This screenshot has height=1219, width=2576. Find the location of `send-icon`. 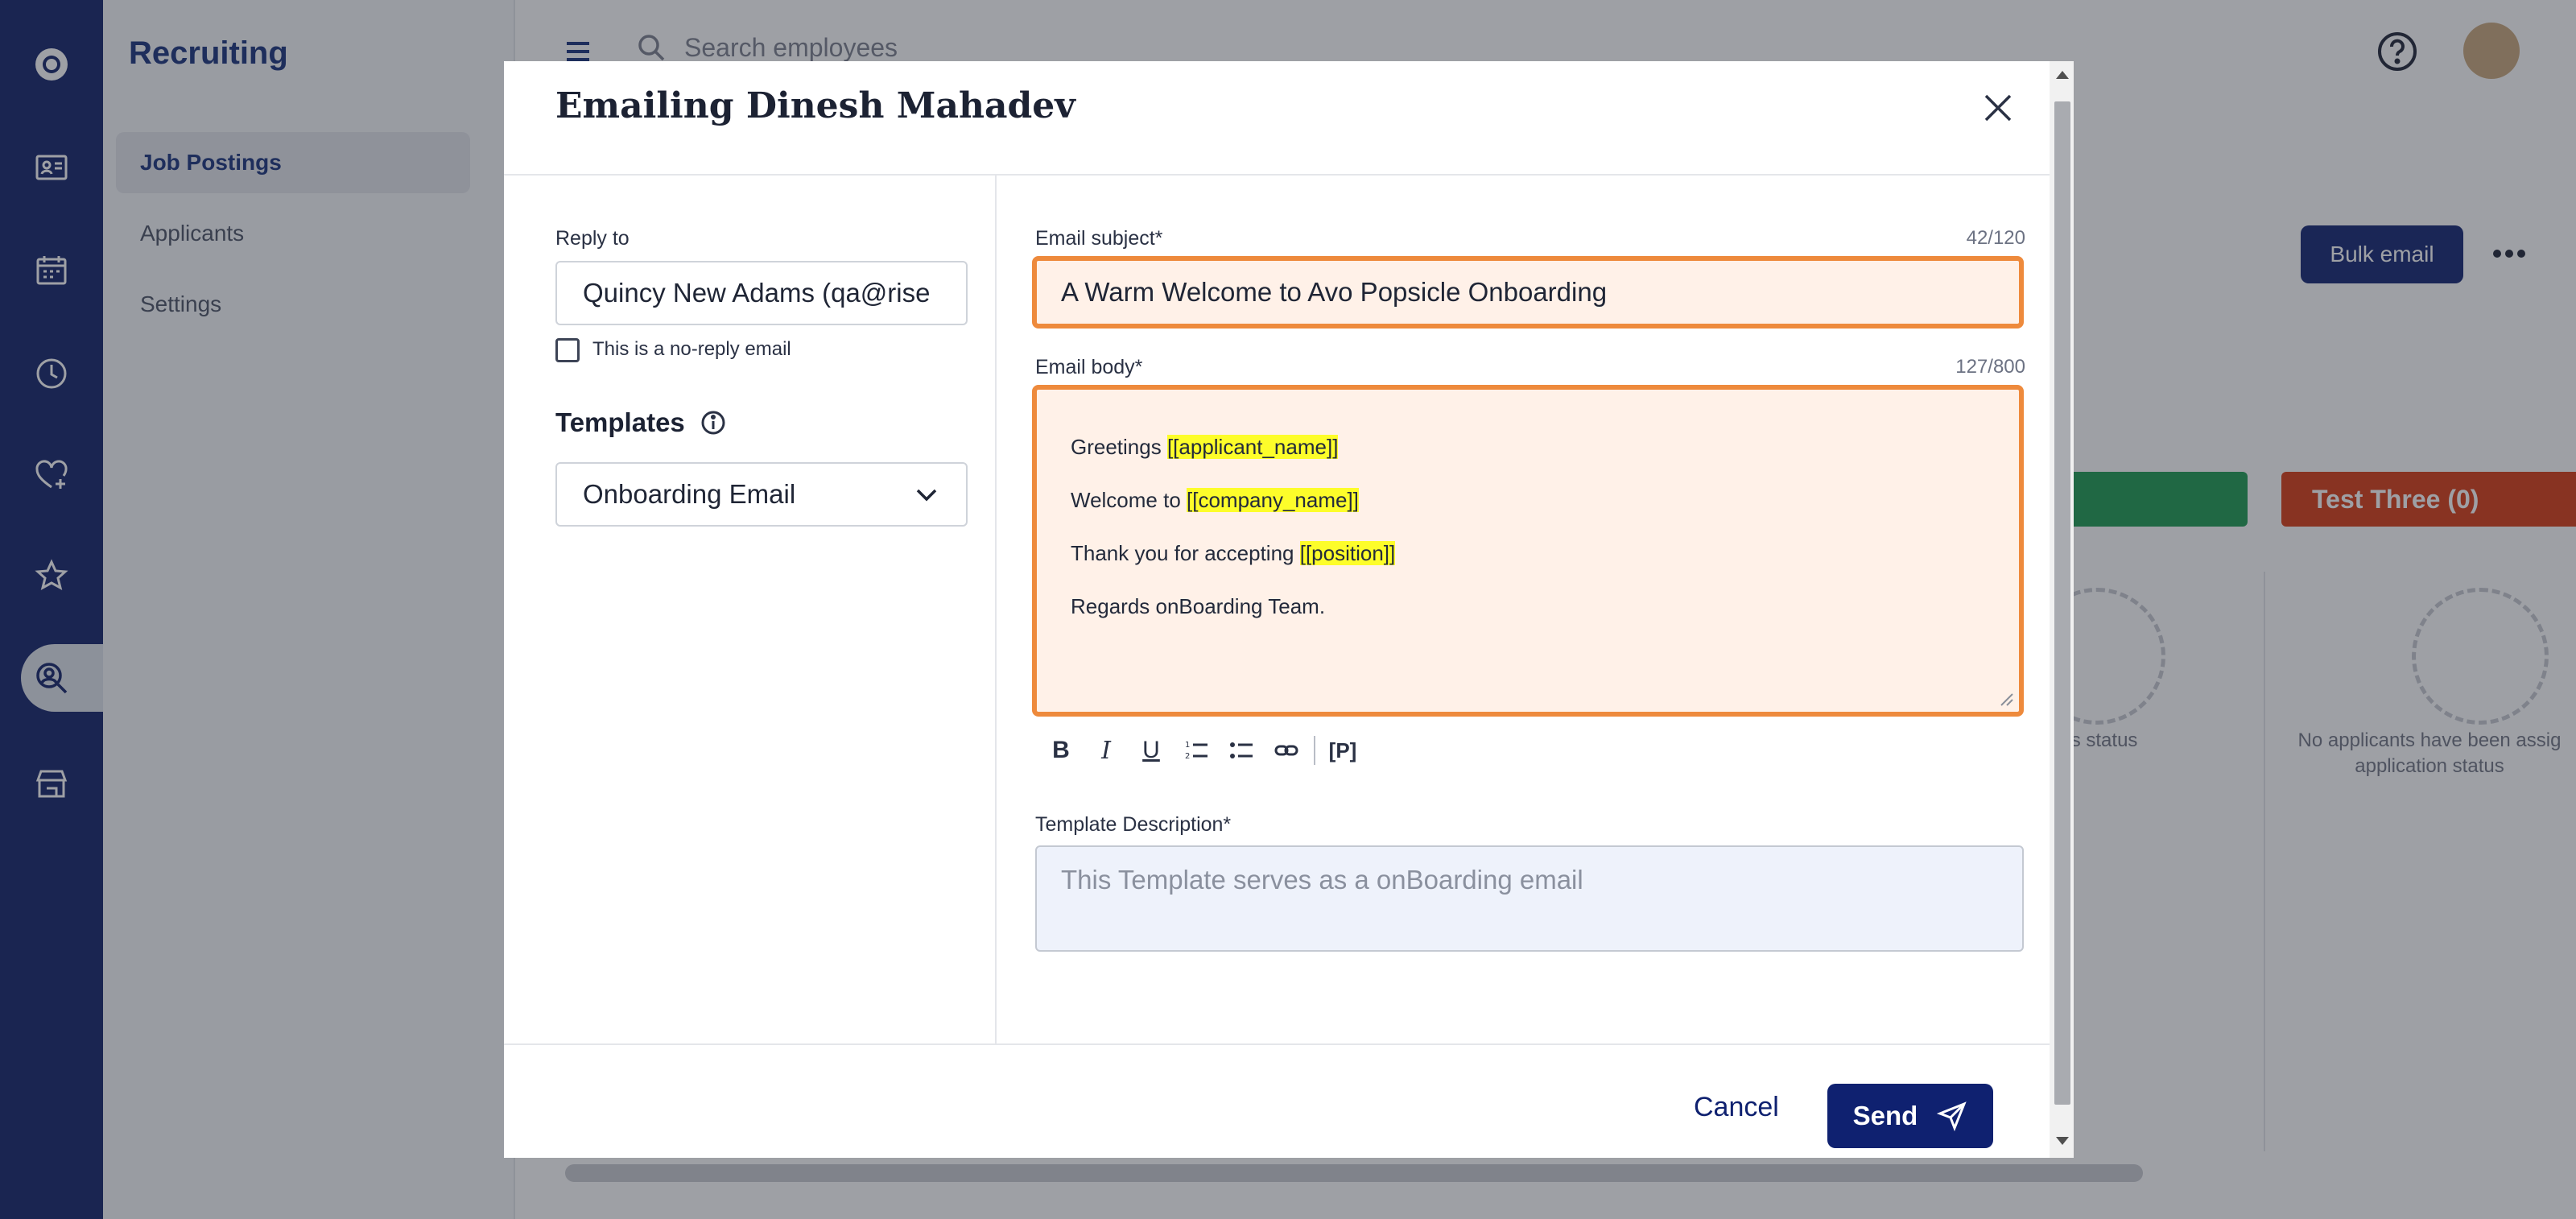

send-icon is located at coordinates (1952, 1116).